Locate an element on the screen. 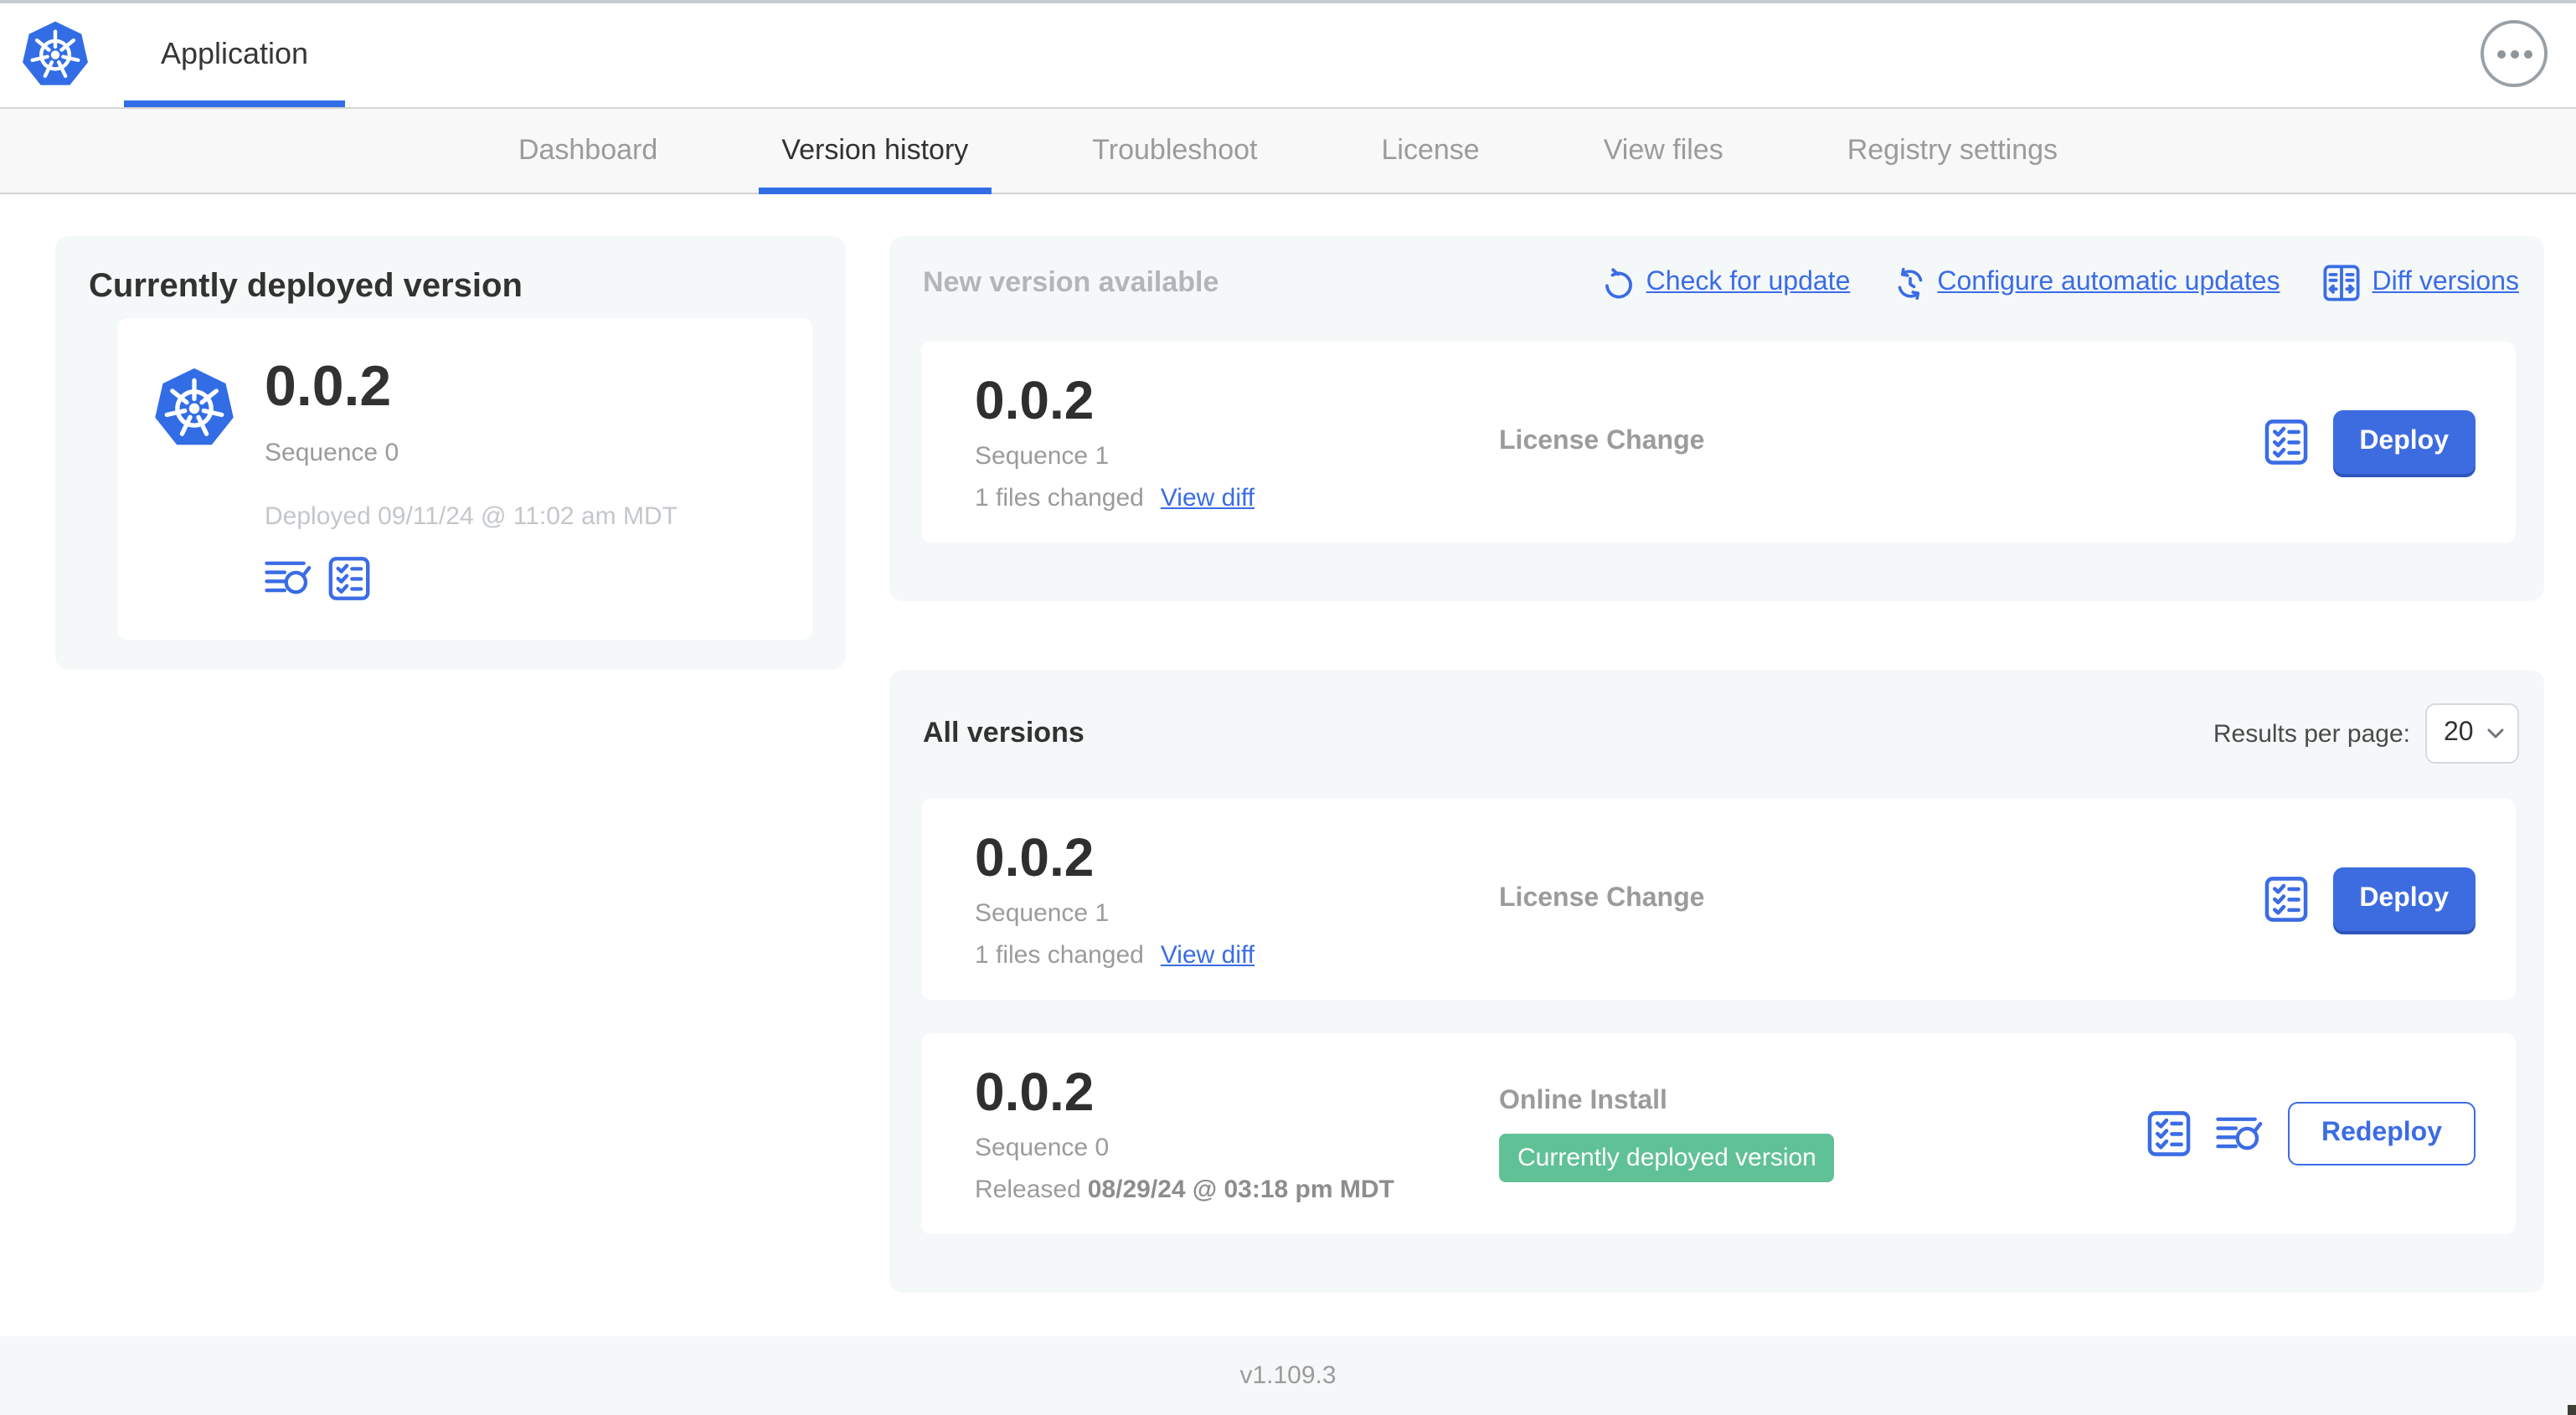 The height and width of the screenshot is (1415, 2576). new-version-title: New version available is located at coordinates (1071, 282).